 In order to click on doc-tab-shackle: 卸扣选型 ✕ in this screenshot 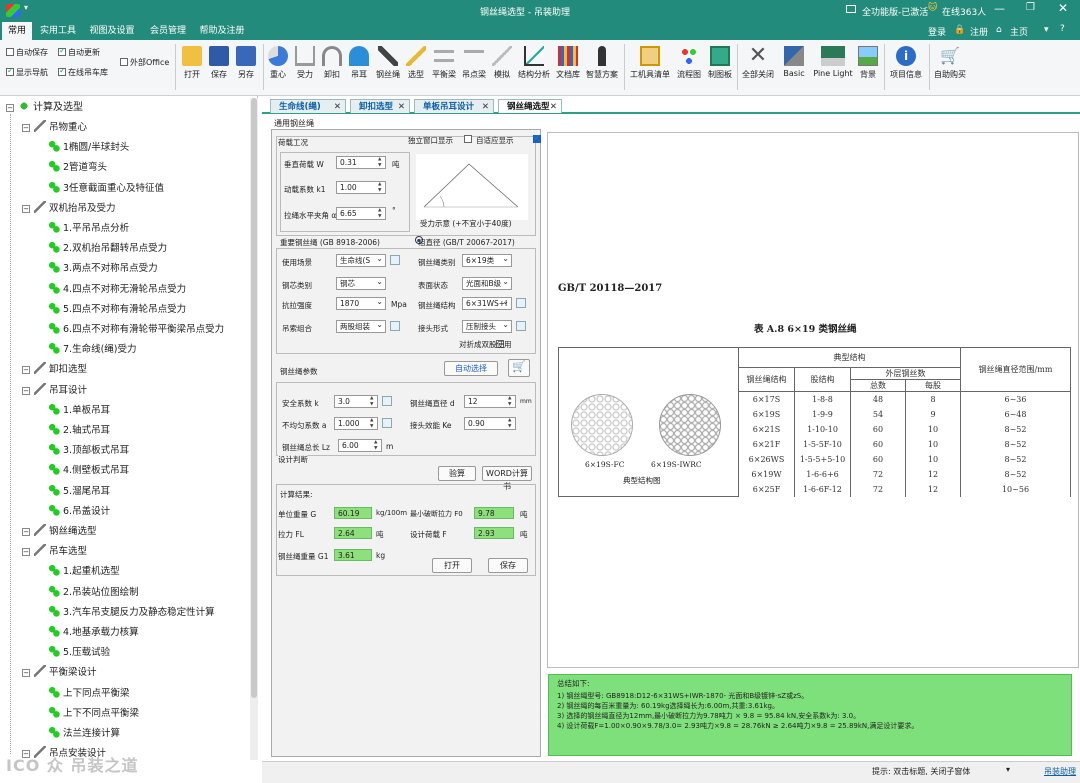, I will do `click(380, 106)`.